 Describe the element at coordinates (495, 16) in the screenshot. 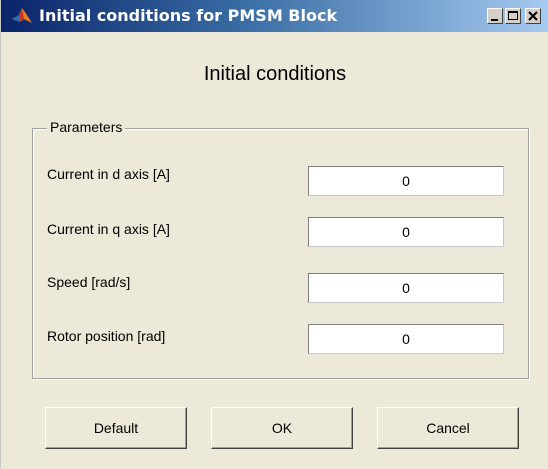

I see `minimize-button` at that location.